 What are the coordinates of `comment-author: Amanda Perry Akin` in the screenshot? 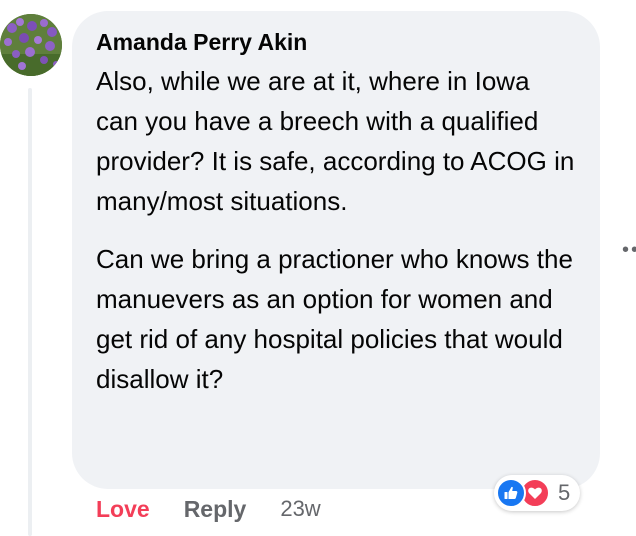 It's located at (336, 42).